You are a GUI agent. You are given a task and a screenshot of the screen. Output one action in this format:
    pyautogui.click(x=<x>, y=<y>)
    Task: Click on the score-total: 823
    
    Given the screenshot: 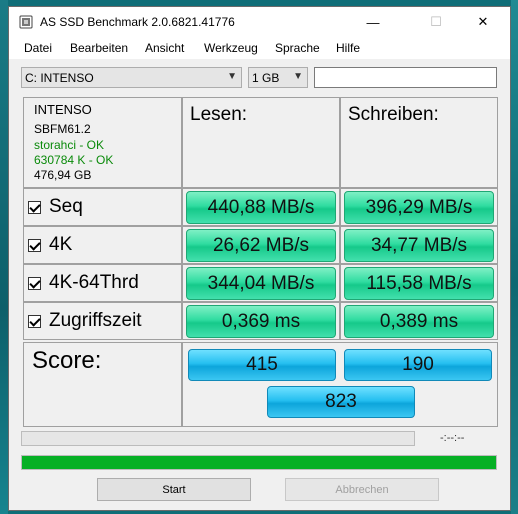 What is the action you would take?
    pyautogui.click(x=341, y=402)
    